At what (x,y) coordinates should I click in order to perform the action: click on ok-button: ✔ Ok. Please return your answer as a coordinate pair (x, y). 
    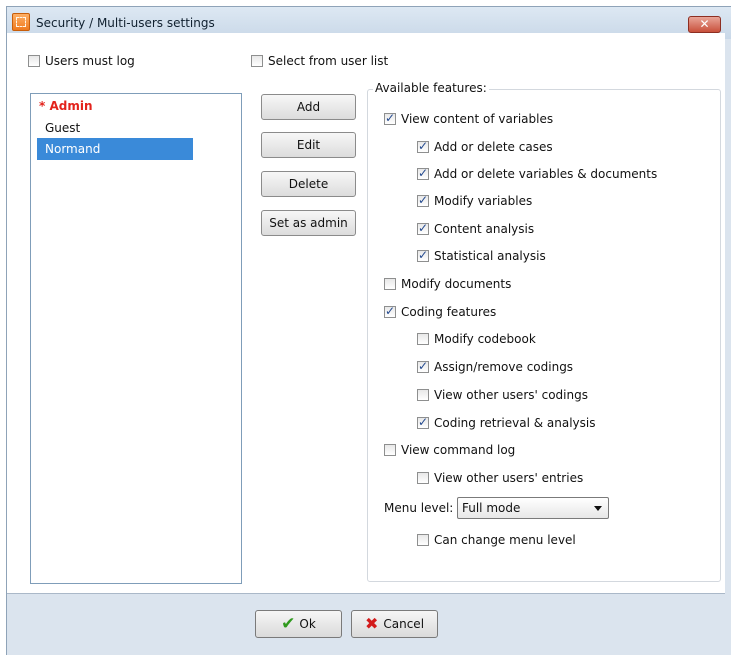
    Looking at the image, I should click on (298, 624).